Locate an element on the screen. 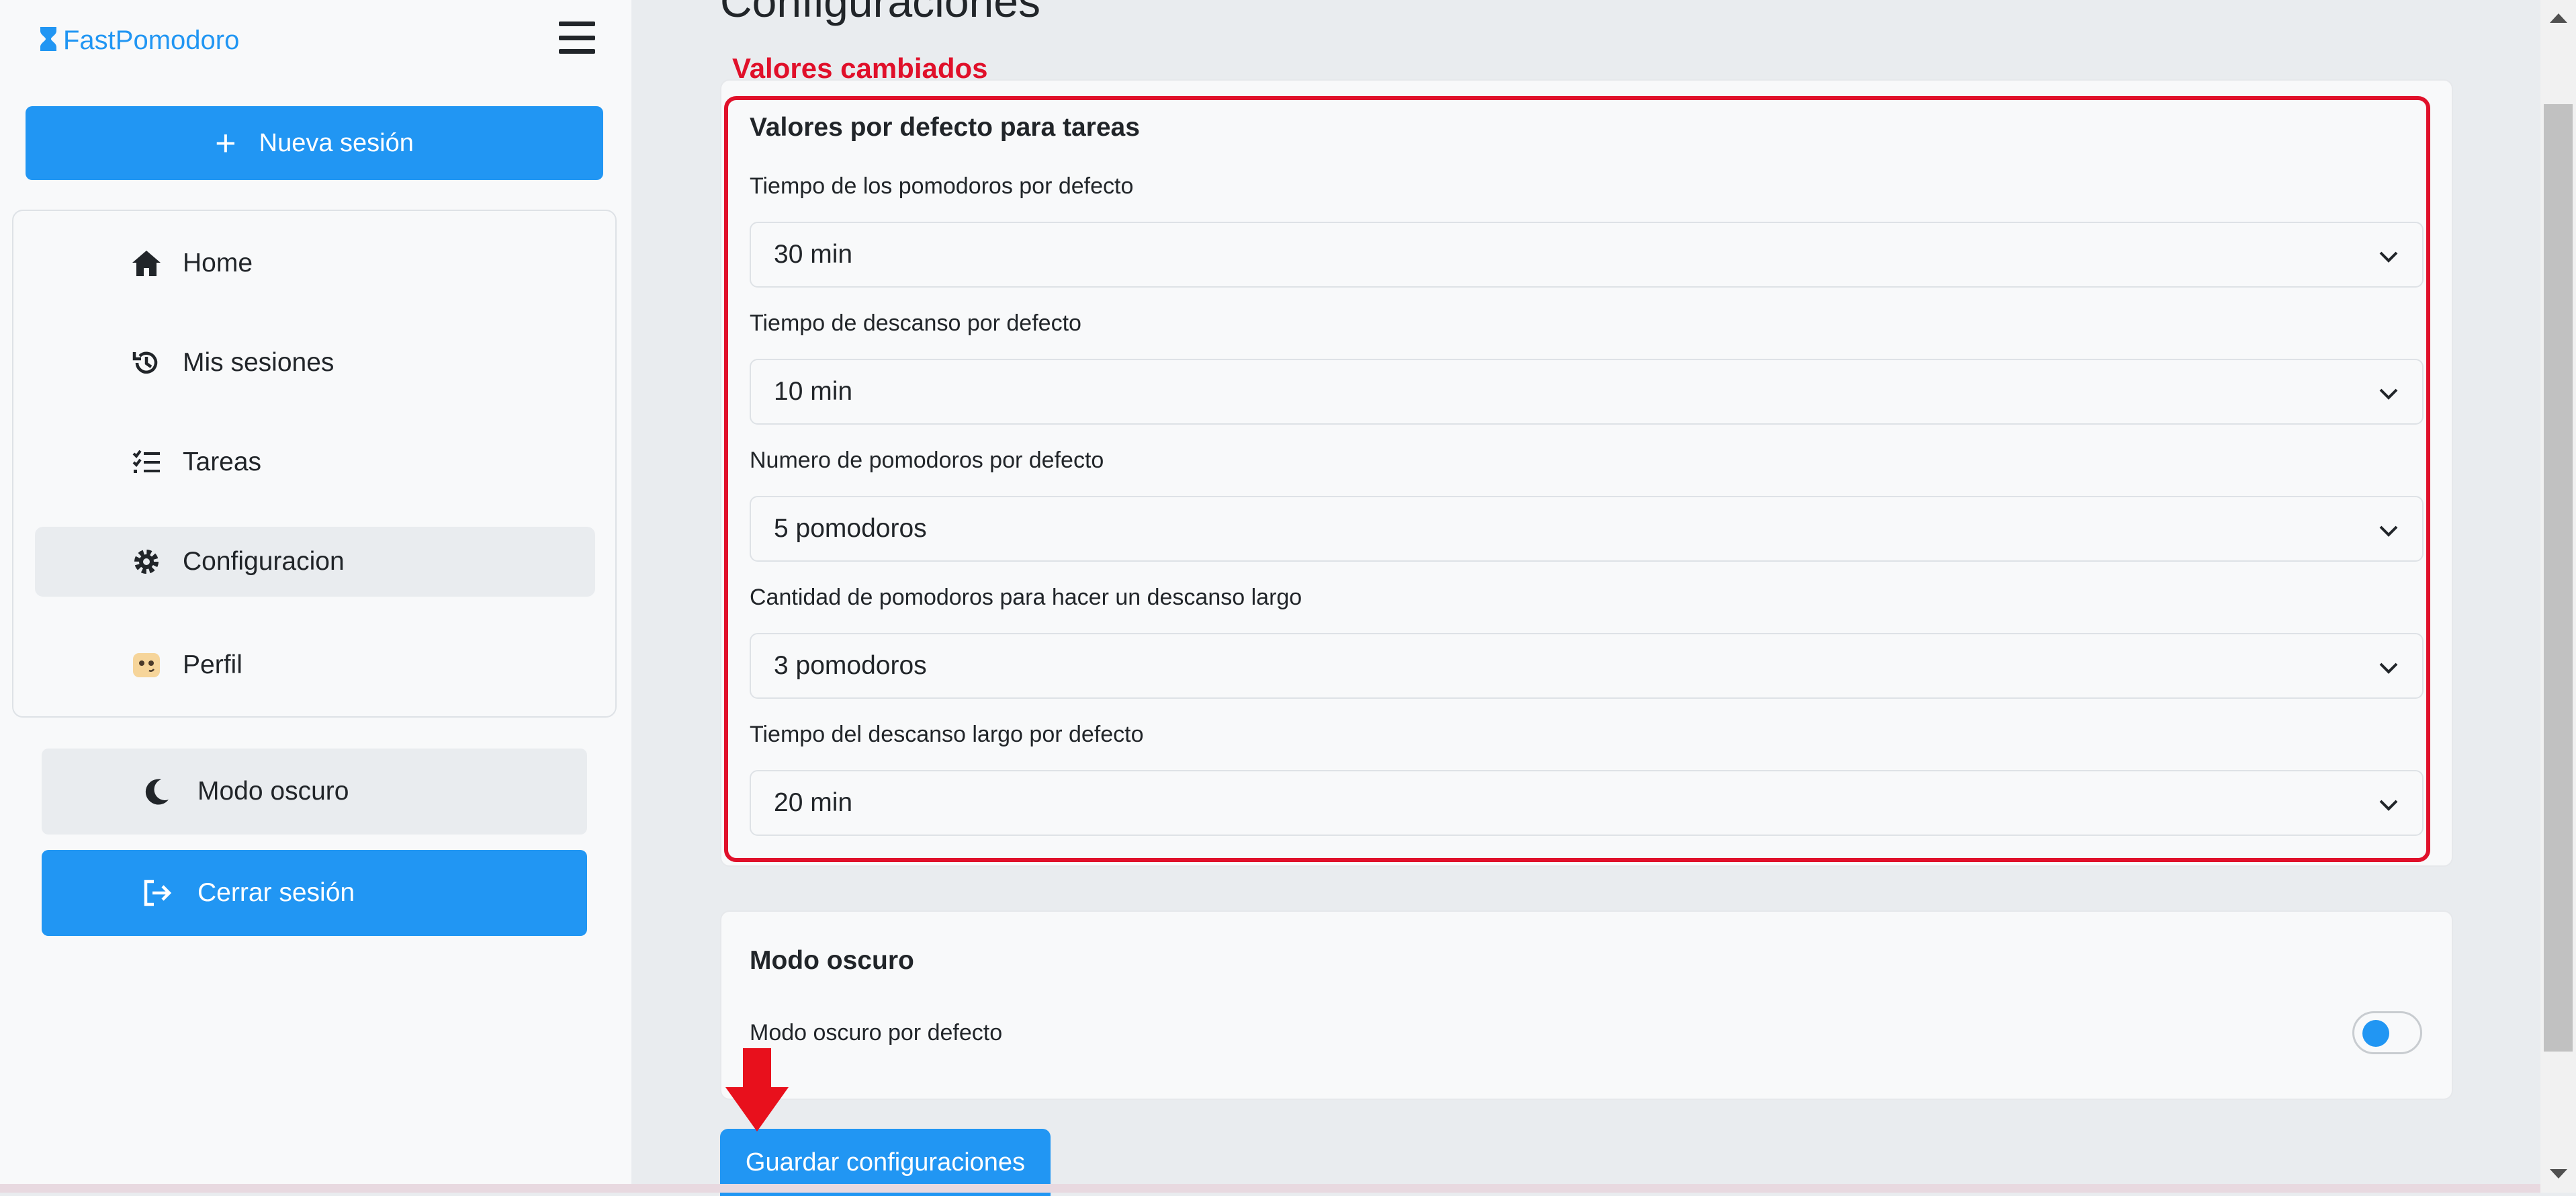 The image size is (2576, 1196). field-label: Tiempo del descanso largo por defecto is located at coordinates (947, 734).